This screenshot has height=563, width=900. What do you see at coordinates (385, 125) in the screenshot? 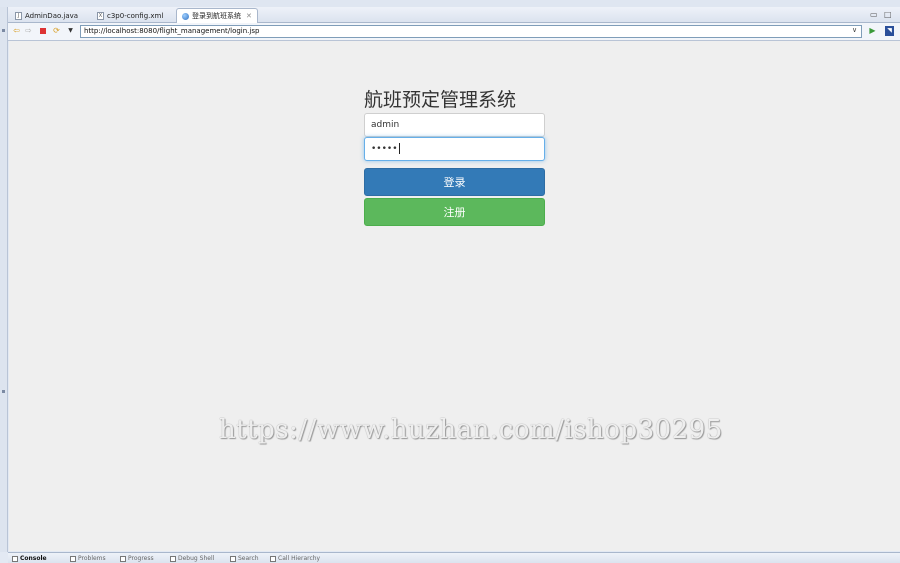
I see `username-value: admin` at bounding box center [385, 125].